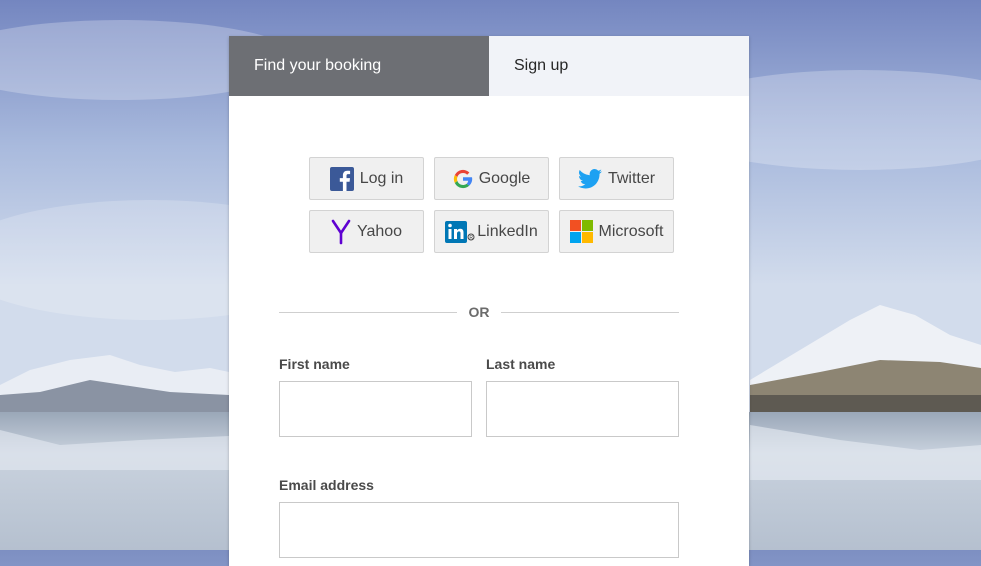 The image size is (981, 566). What do you see at coordinates (341, 178) in the screenshot?
I see `facebook-icon` at bounding box center [341, 178].